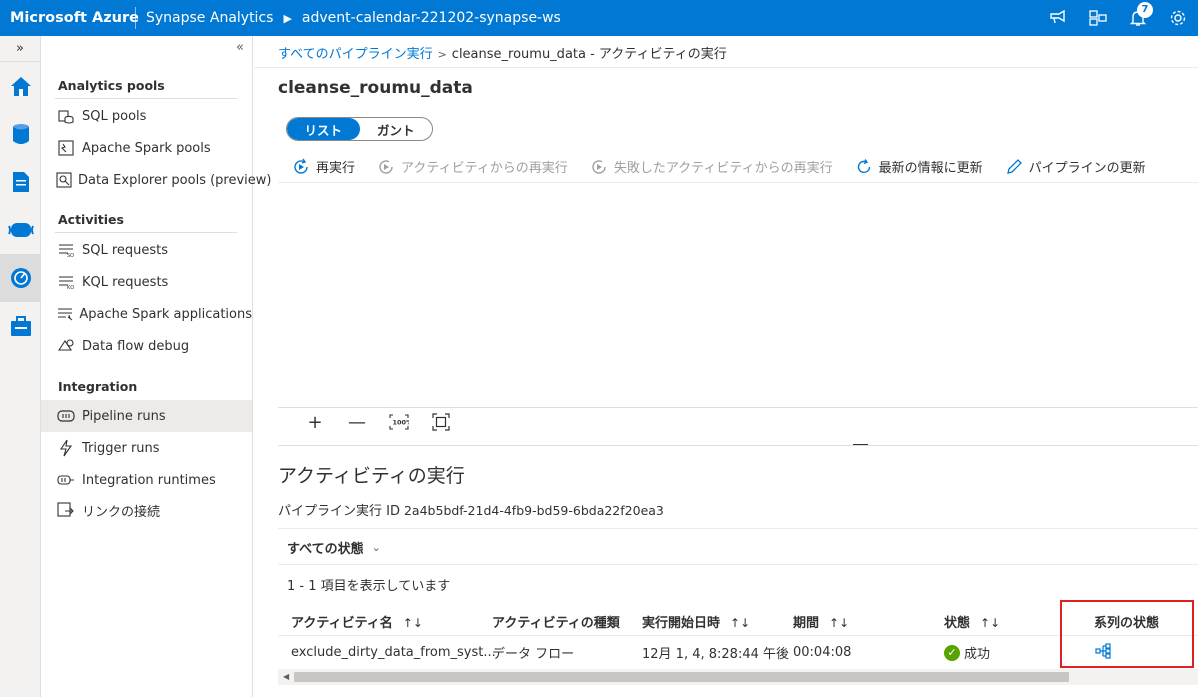  What do you see at coordinates (401, 423) in the screenshot?
I see `svg-text: 100%` at bounding box center [401, 423].